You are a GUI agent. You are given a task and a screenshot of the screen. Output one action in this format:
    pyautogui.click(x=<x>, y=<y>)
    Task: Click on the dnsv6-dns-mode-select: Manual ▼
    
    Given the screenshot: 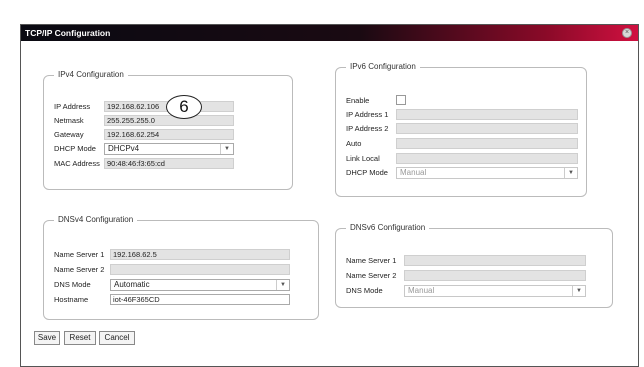 What is the action you would take?
    pyautogui.click(x=495, y=291)
    